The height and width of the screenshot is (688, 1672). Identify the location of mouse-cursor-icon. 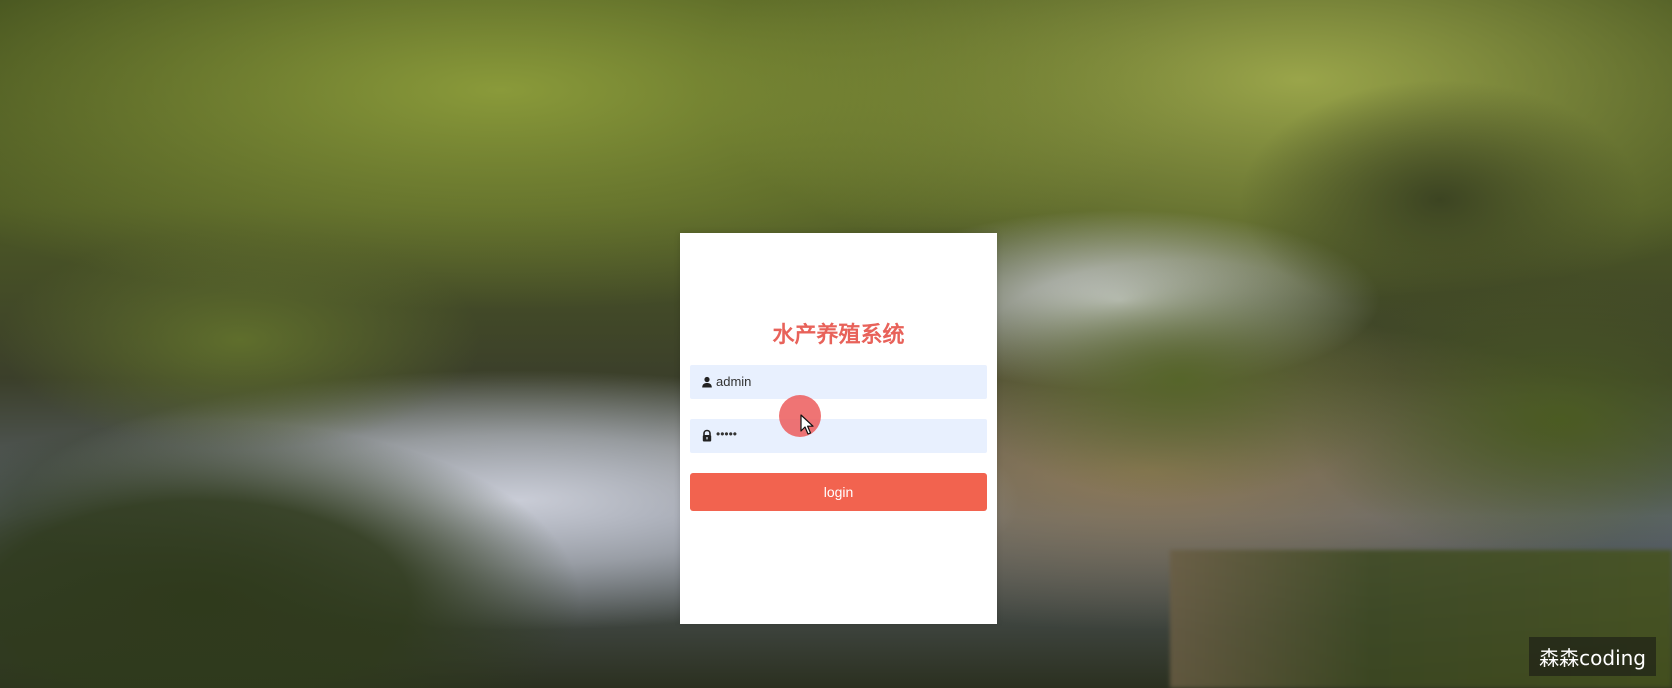
(808, 425).